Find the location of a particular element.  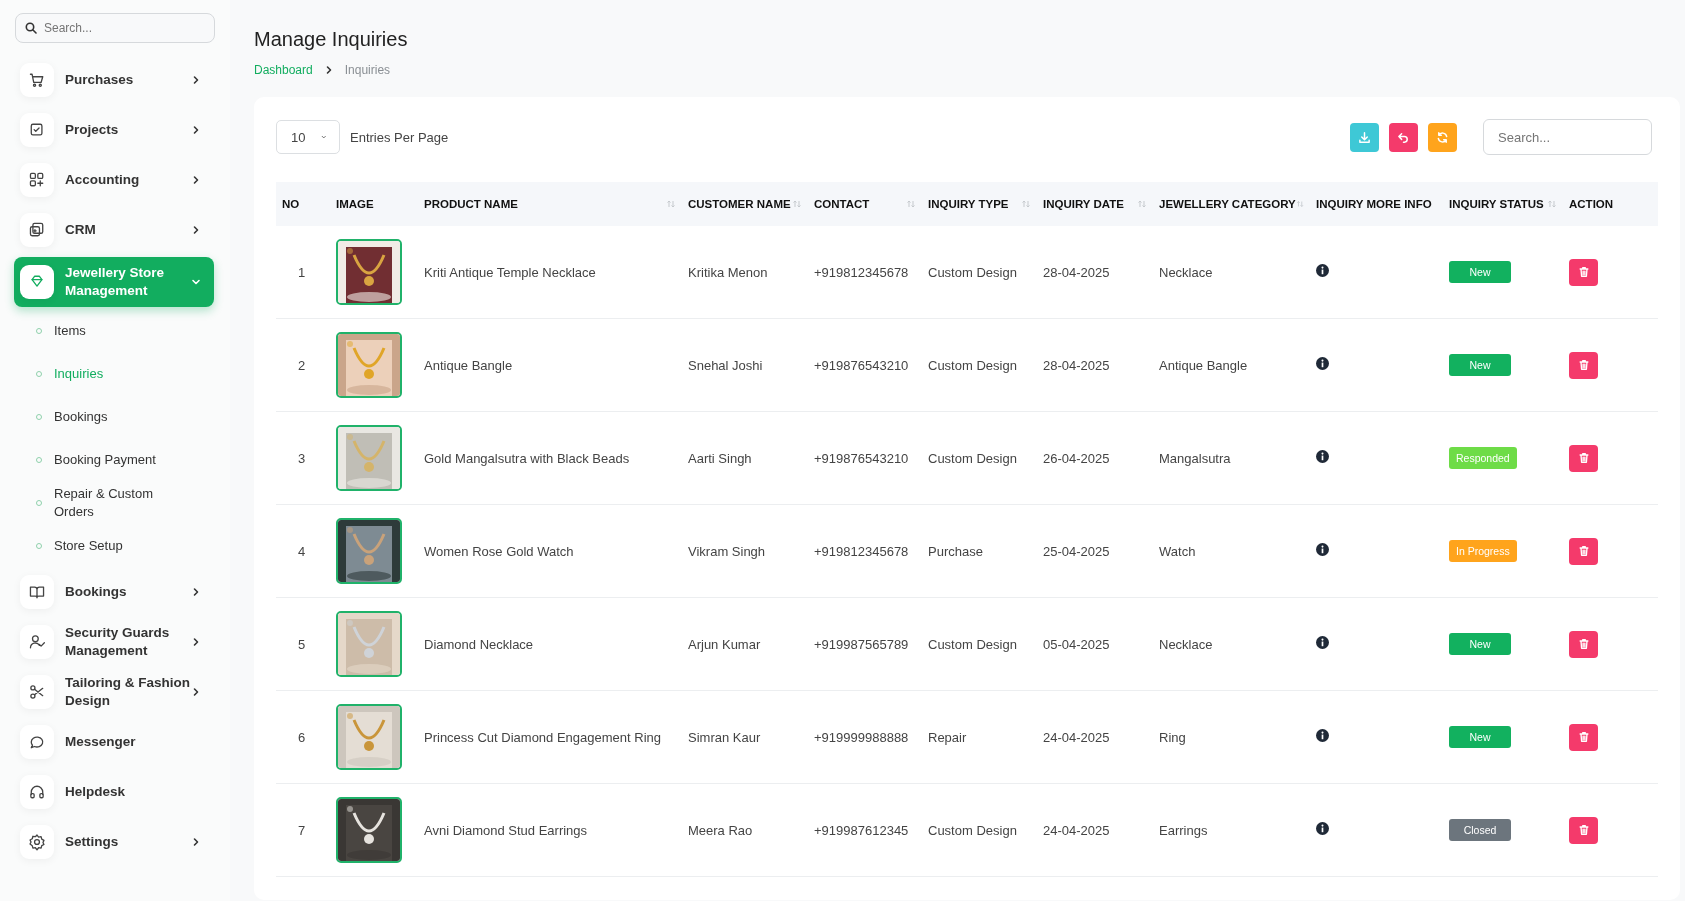

undo-button is located at coordinates (1403, 137).